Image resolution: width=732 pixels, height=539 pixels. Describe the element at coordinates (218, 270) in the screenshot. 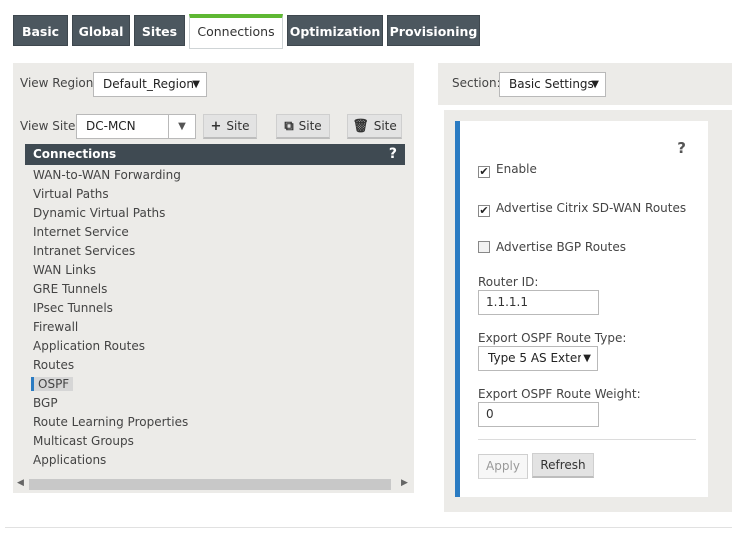

I see `tree-item-wan-links: WAN Links` at that location.